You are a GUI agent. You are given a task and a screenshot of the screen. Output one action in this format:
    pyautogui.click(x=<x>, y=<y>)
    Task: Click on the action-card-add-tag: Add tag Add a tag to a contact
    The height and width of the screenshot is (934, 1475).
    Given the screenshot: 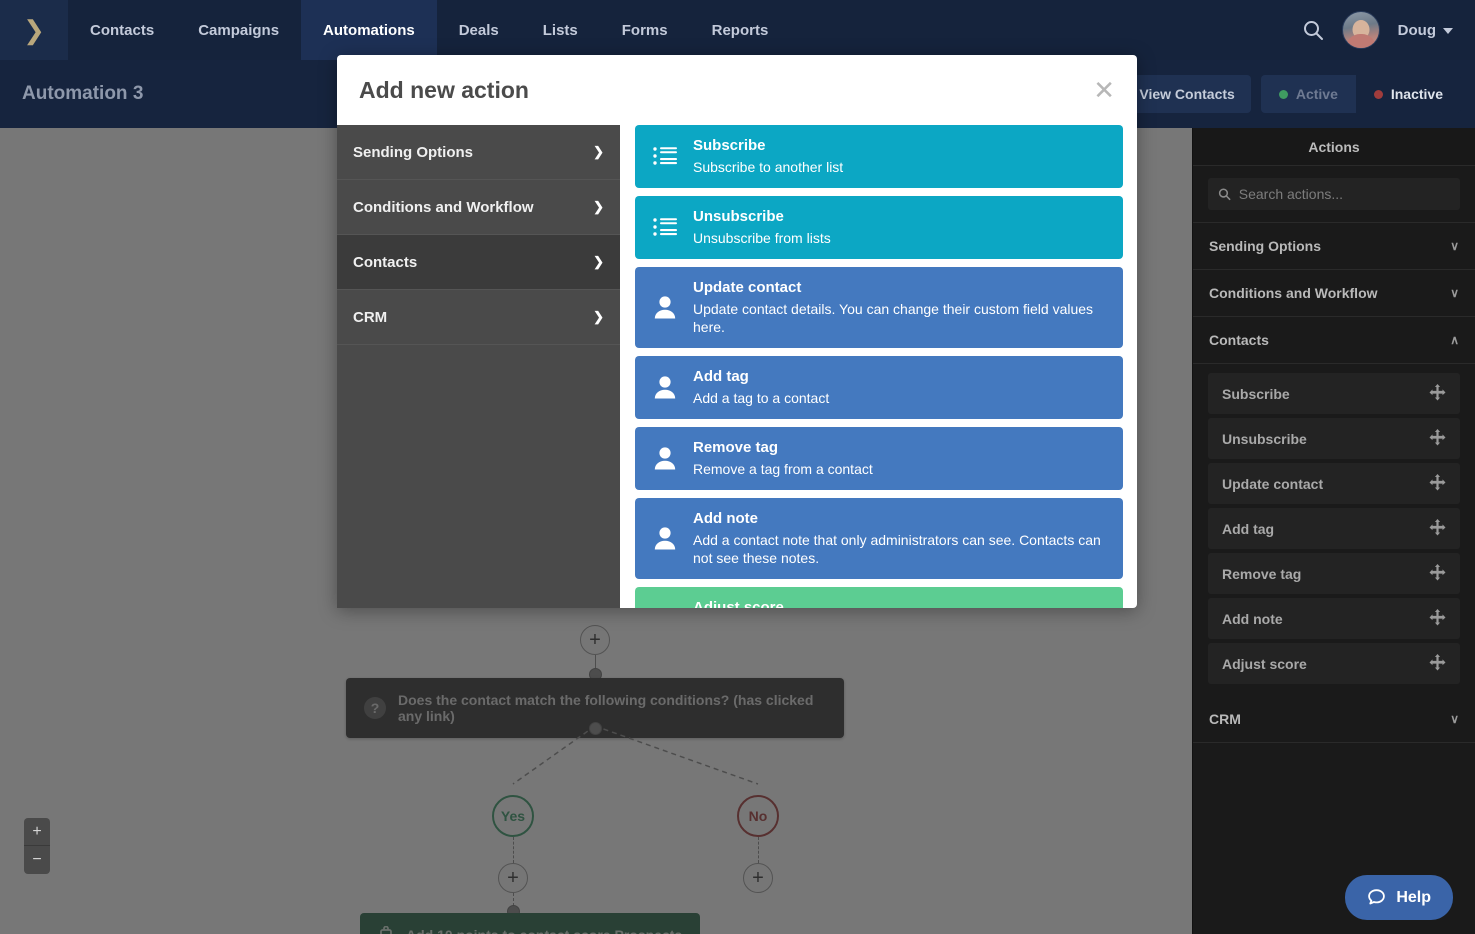 What is the action you would take?
    pyautogui.click(x=879, y=387)
    